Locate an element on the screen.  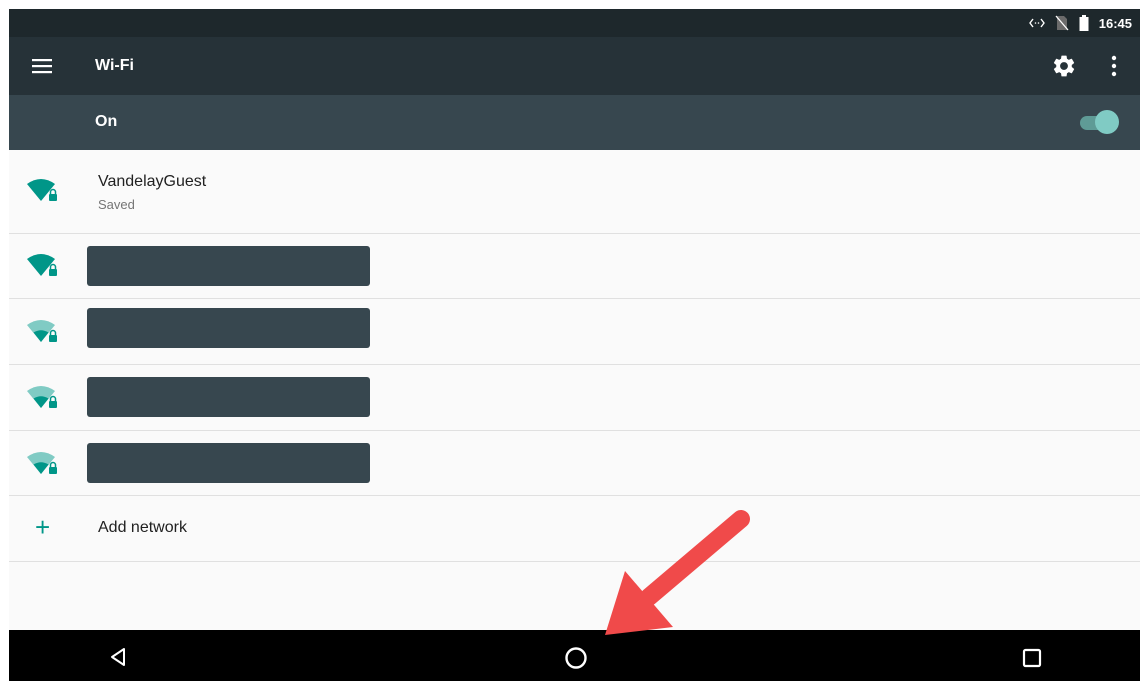
home-icon is located at coordinates (576, 658).